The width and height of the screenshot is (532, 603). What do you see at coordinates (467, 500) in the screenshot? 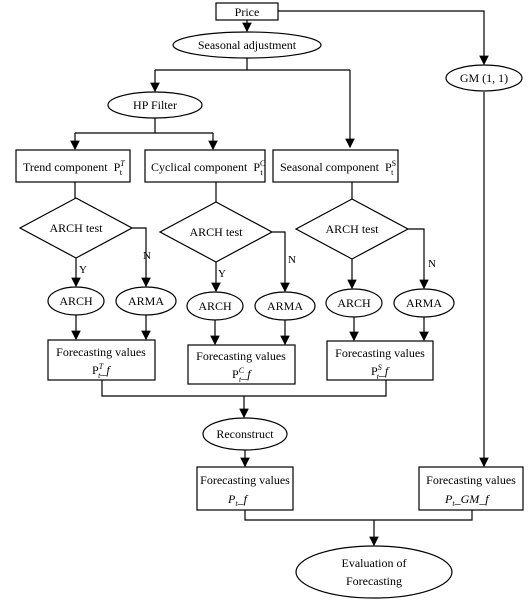
I see `svg-text: Pt_GM_f` at bounding box center [467, 500].